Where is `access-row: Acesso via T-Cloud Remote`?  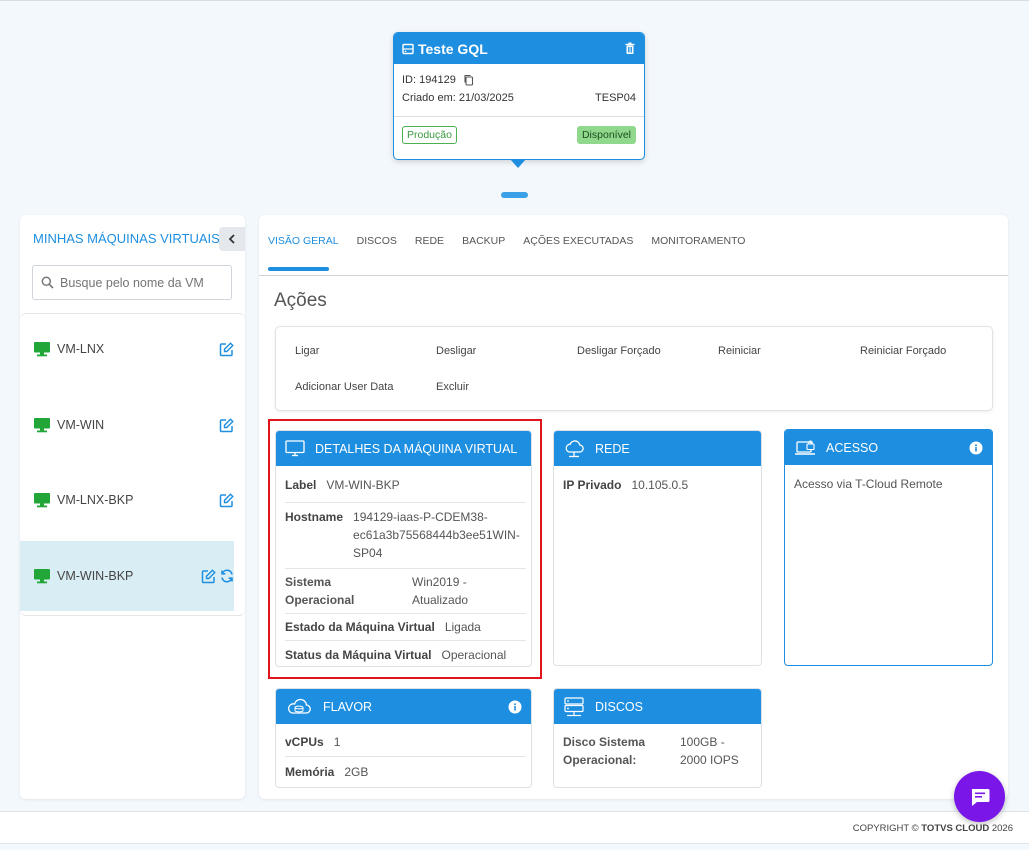 access-row: Acesso via T-Cloud Remote is located at coordinates (888, 484).